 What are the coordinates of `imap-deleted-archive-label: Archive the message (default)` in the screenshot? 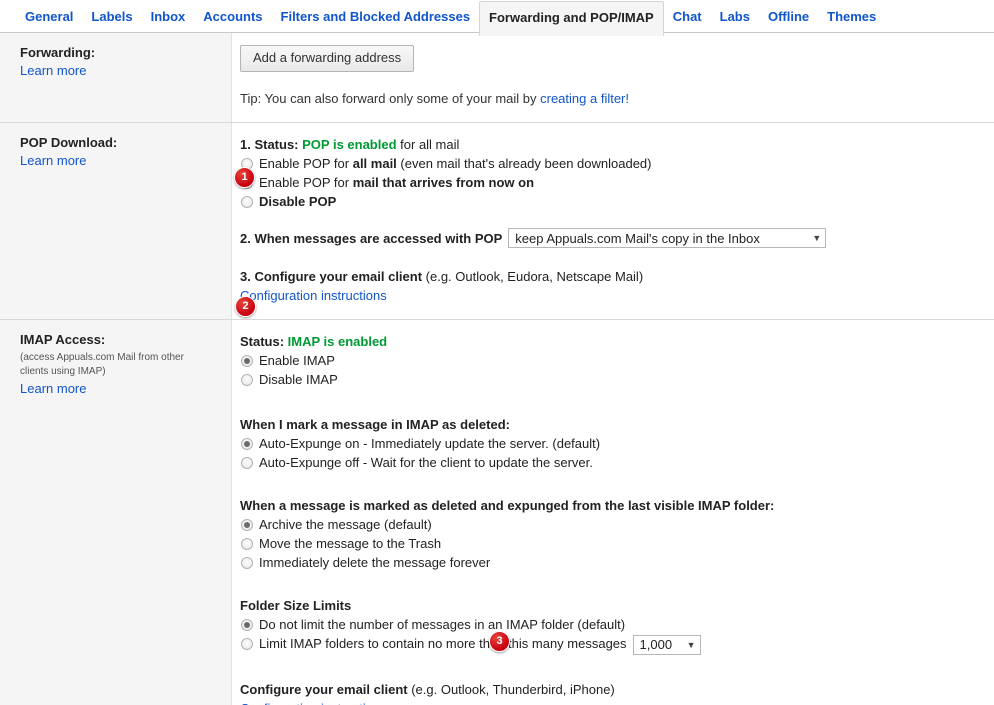 It's located at (345, 524).